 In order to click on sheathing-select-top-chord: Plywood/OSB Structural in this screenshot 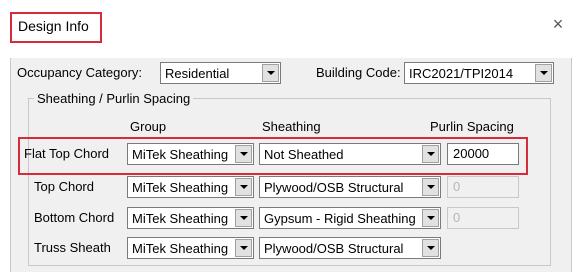, I will do `click(350, 187)`.